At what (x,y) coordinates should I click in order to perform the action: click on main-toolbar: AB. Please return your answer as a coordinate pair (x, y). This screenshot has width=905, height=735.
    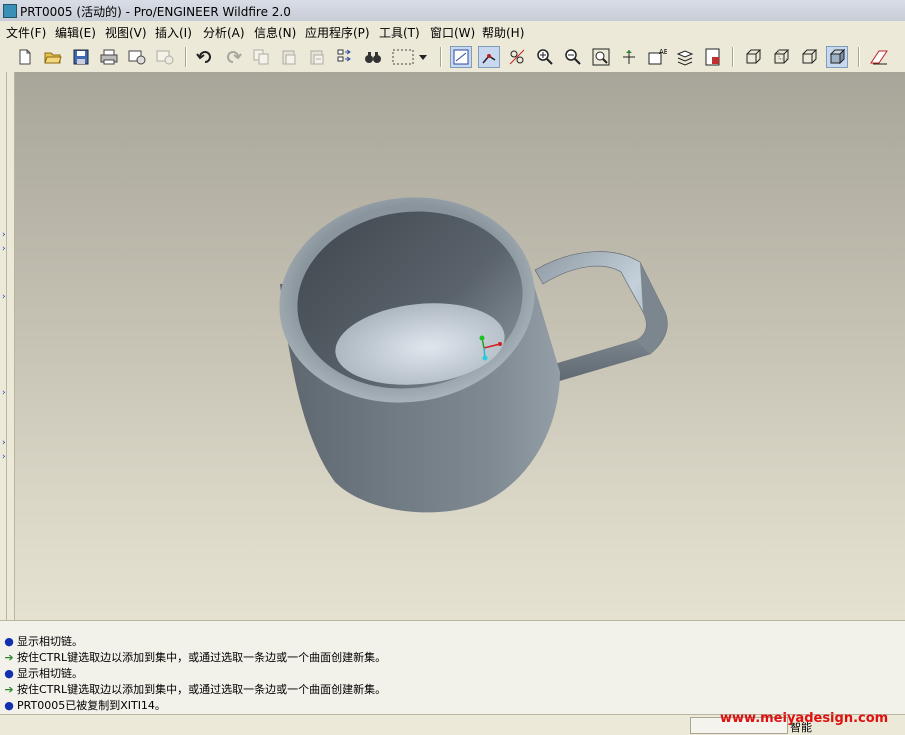
    Looking at the image, I should click on (452, 57).